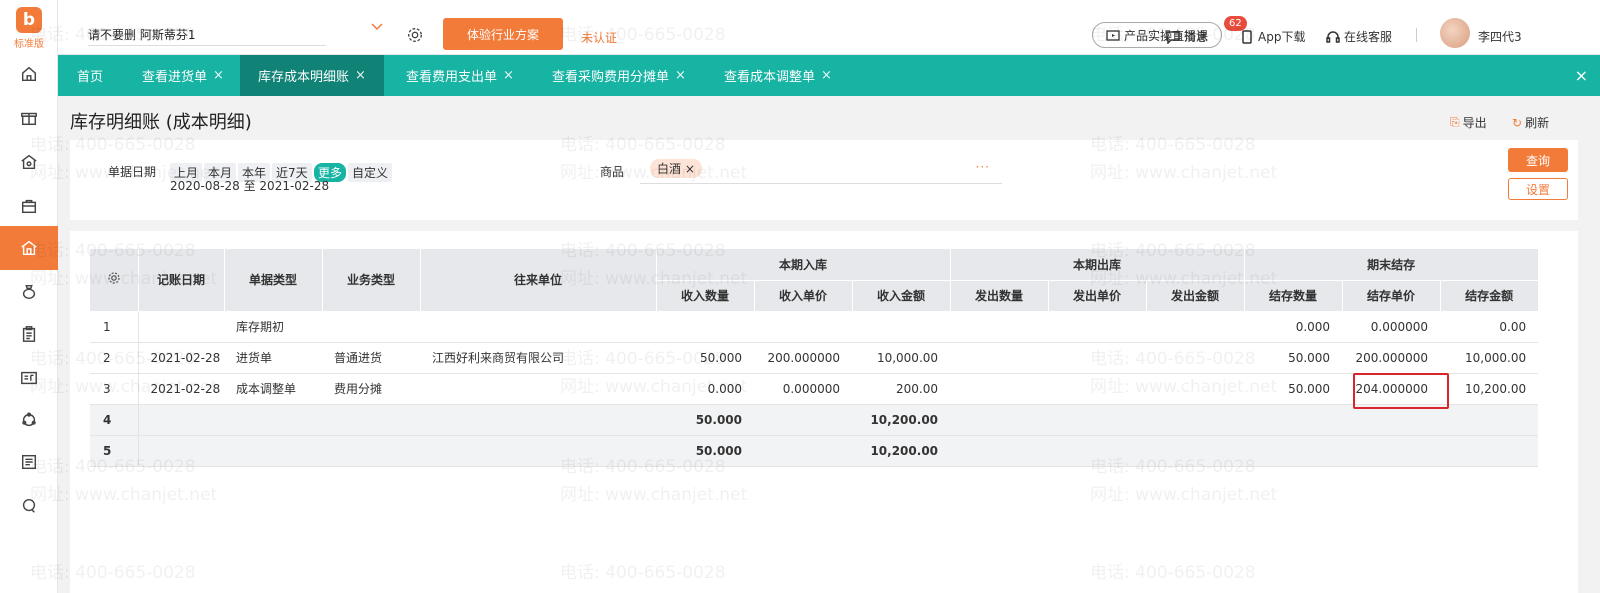  What do you see at coordinates (901, 389) in the screenshot?
I see `cell-in-amount: 200.00` at bounding box center [901, 389].